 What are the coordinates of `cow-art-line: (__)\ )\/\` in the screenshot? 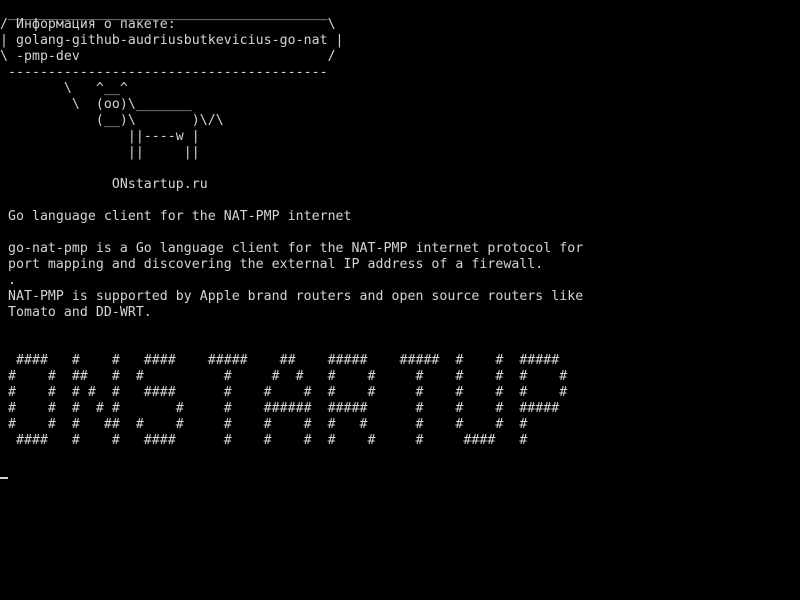 It's located at (112, 120).